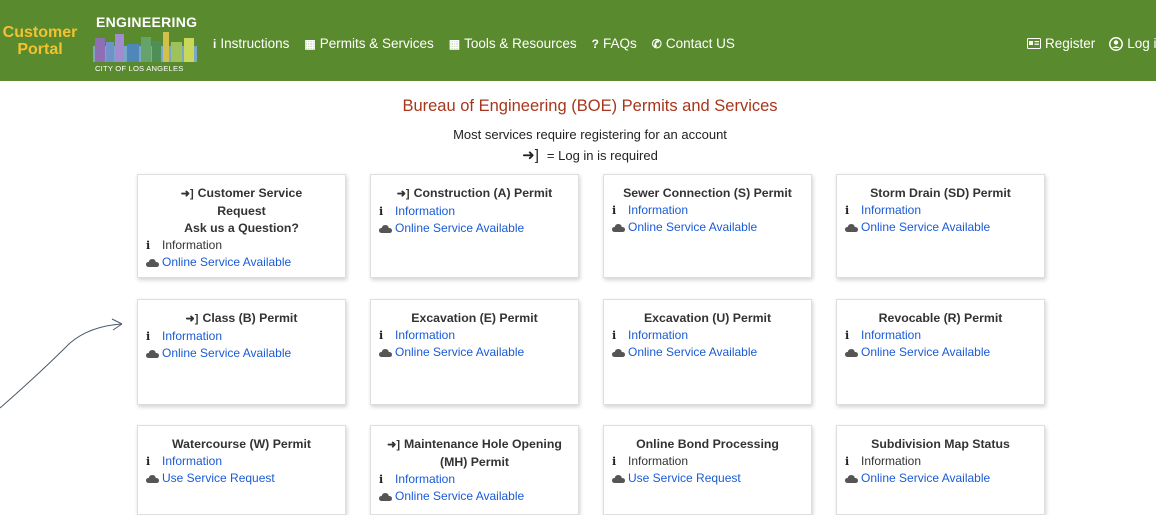 The width and height of the screenshot is (1156, 515). I want to click on card-title-line: Sewer Connection (S) Permit, so click(707, 193).